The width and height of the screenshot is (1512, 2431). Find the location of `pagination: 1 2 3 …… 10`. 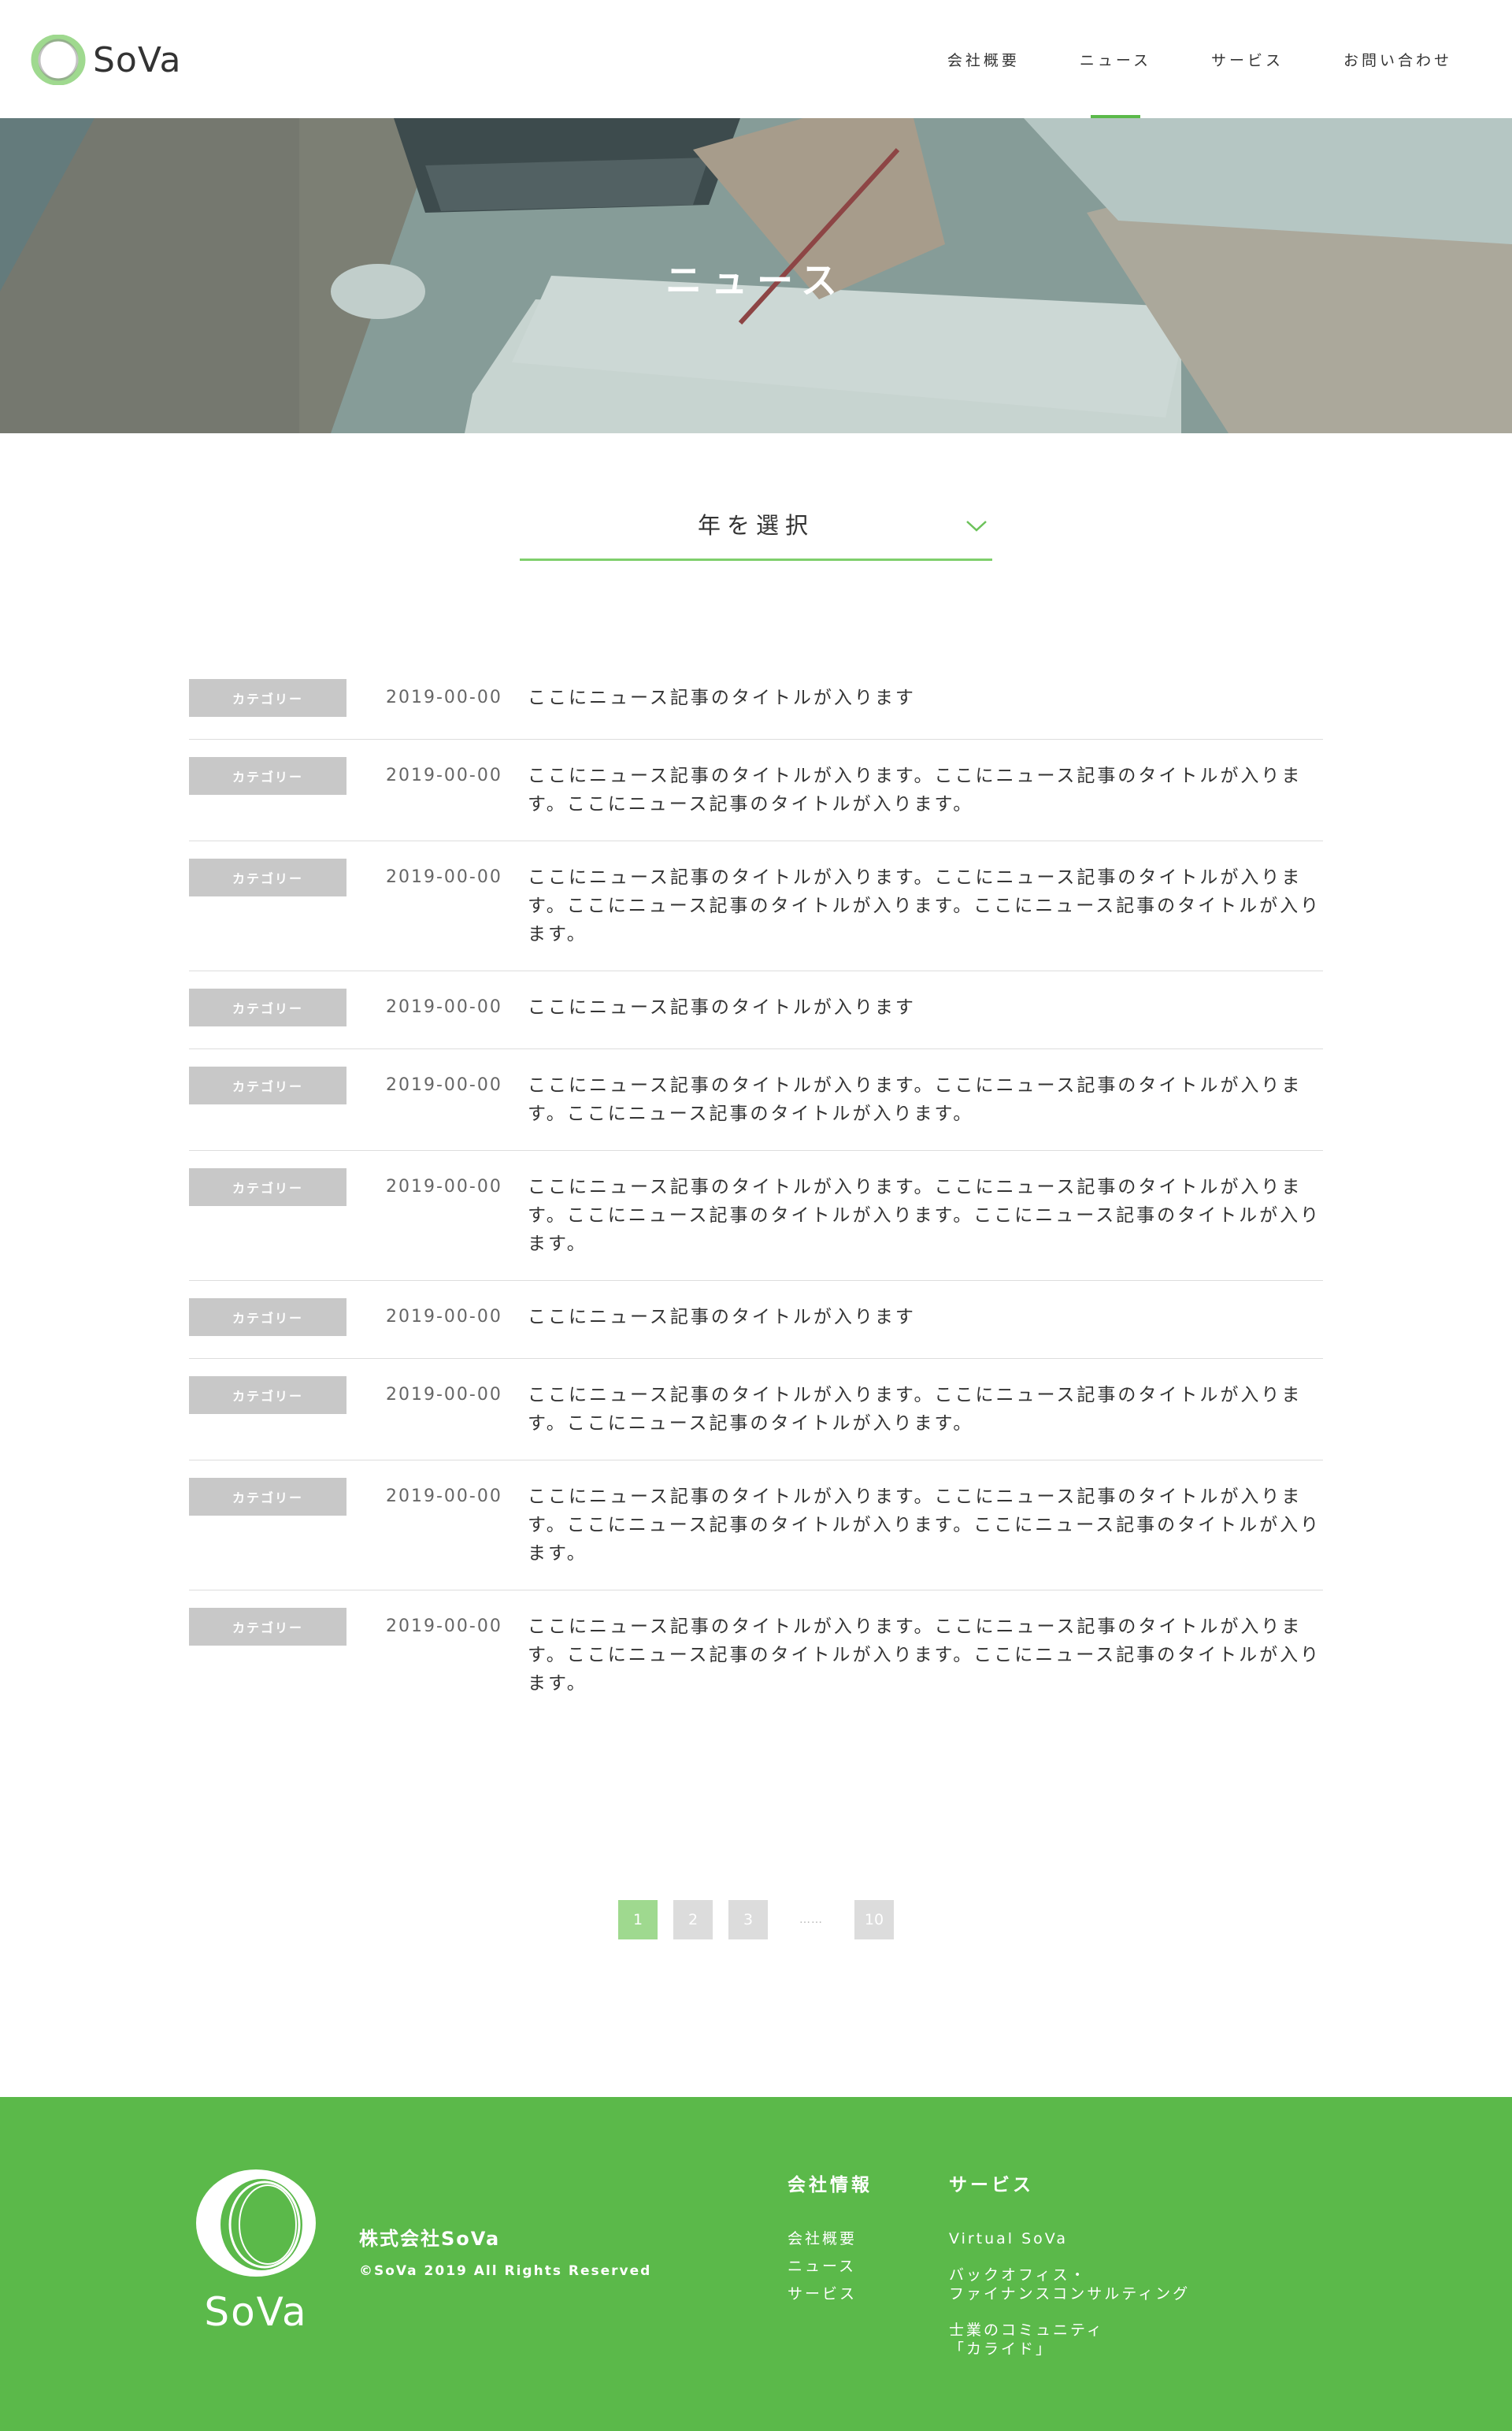

pagination: 1 2 3 …… 10 is located at coordinates (756, 1920).